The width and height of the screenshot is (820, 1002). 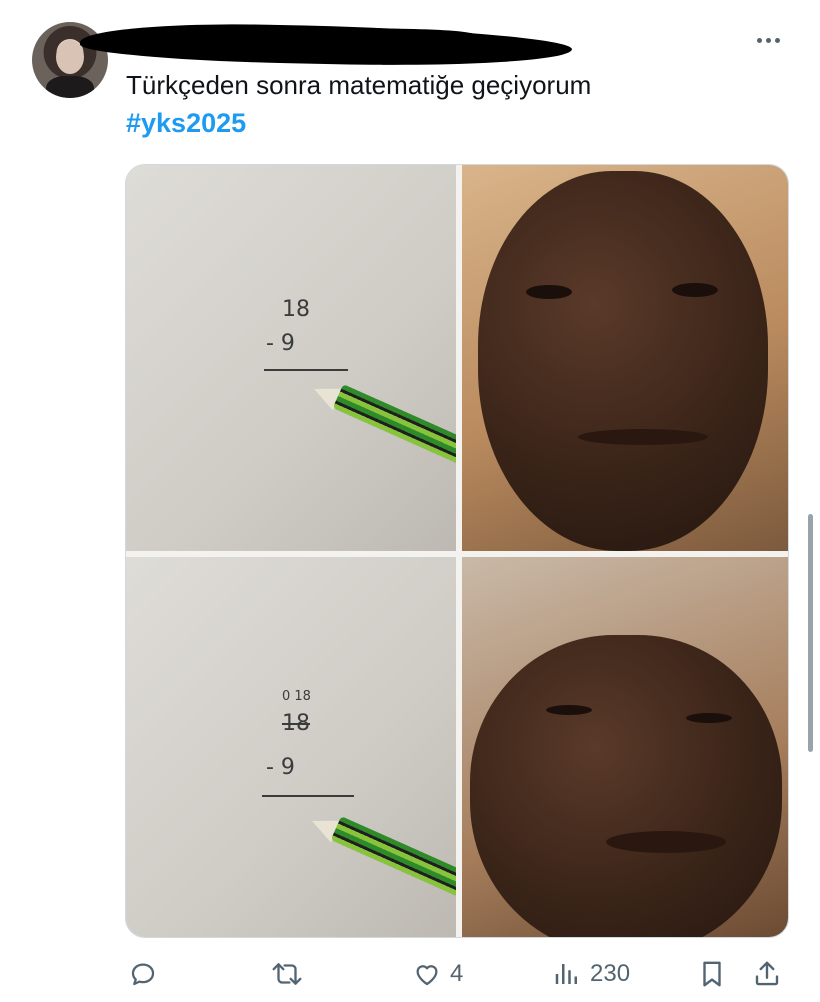 What do you see at coordinates (810, 633) in the screenshot?
I see `scrollbar` at bounding box center [810, 633].